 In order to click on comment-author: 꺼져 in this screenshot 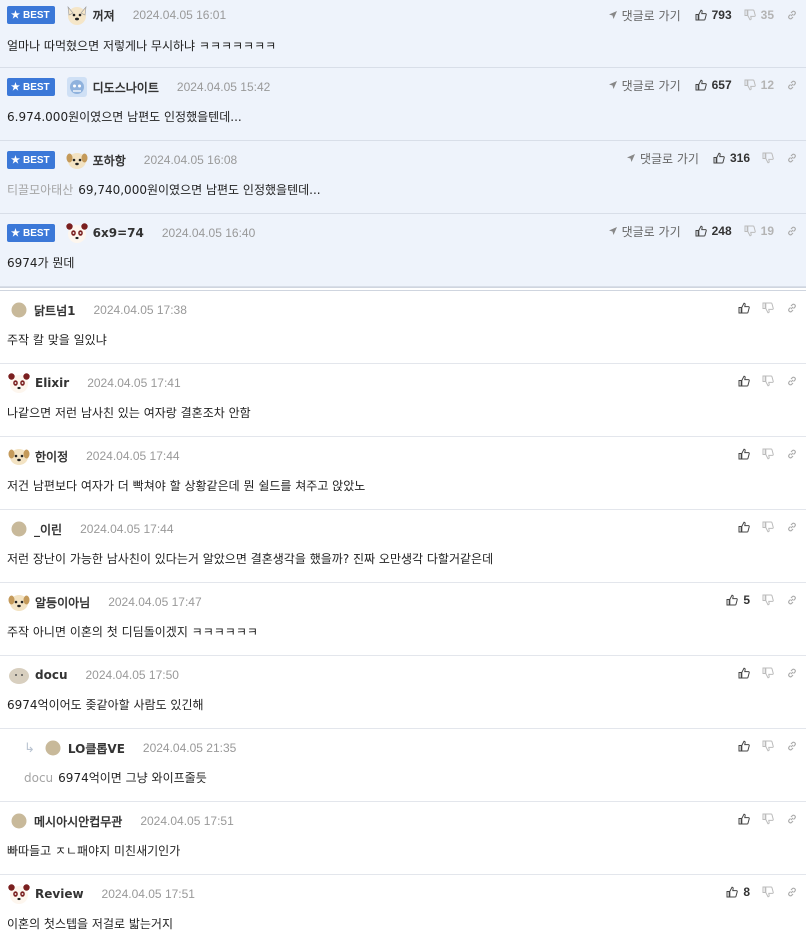, I will do `click(104, 15)`.